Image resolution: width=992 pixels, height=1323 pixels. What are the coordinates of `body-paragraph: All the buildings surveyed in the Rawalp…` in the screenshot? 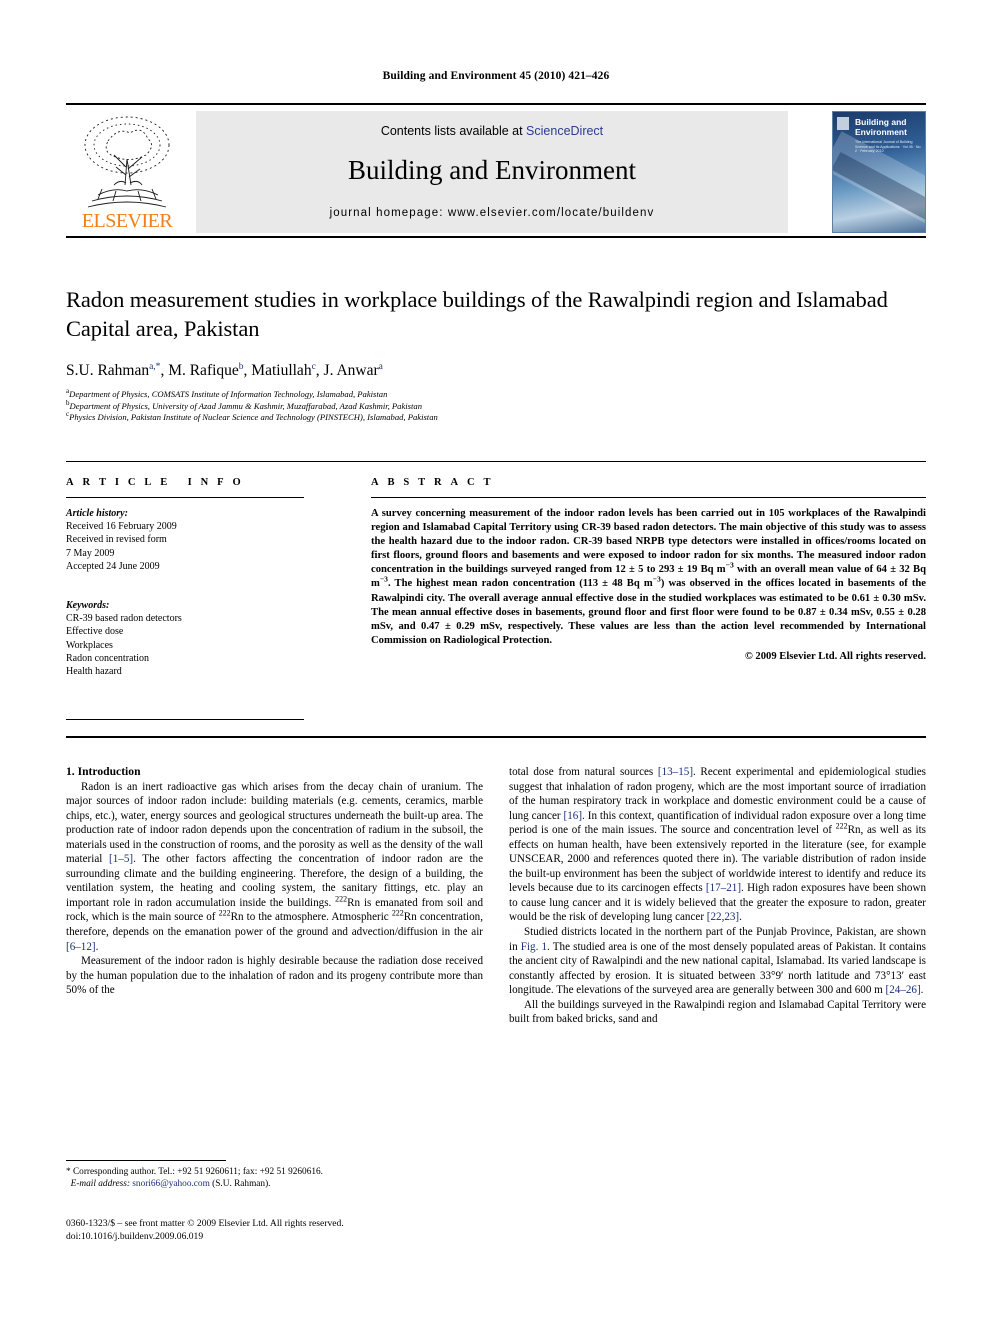 It's located at (717, 1012).